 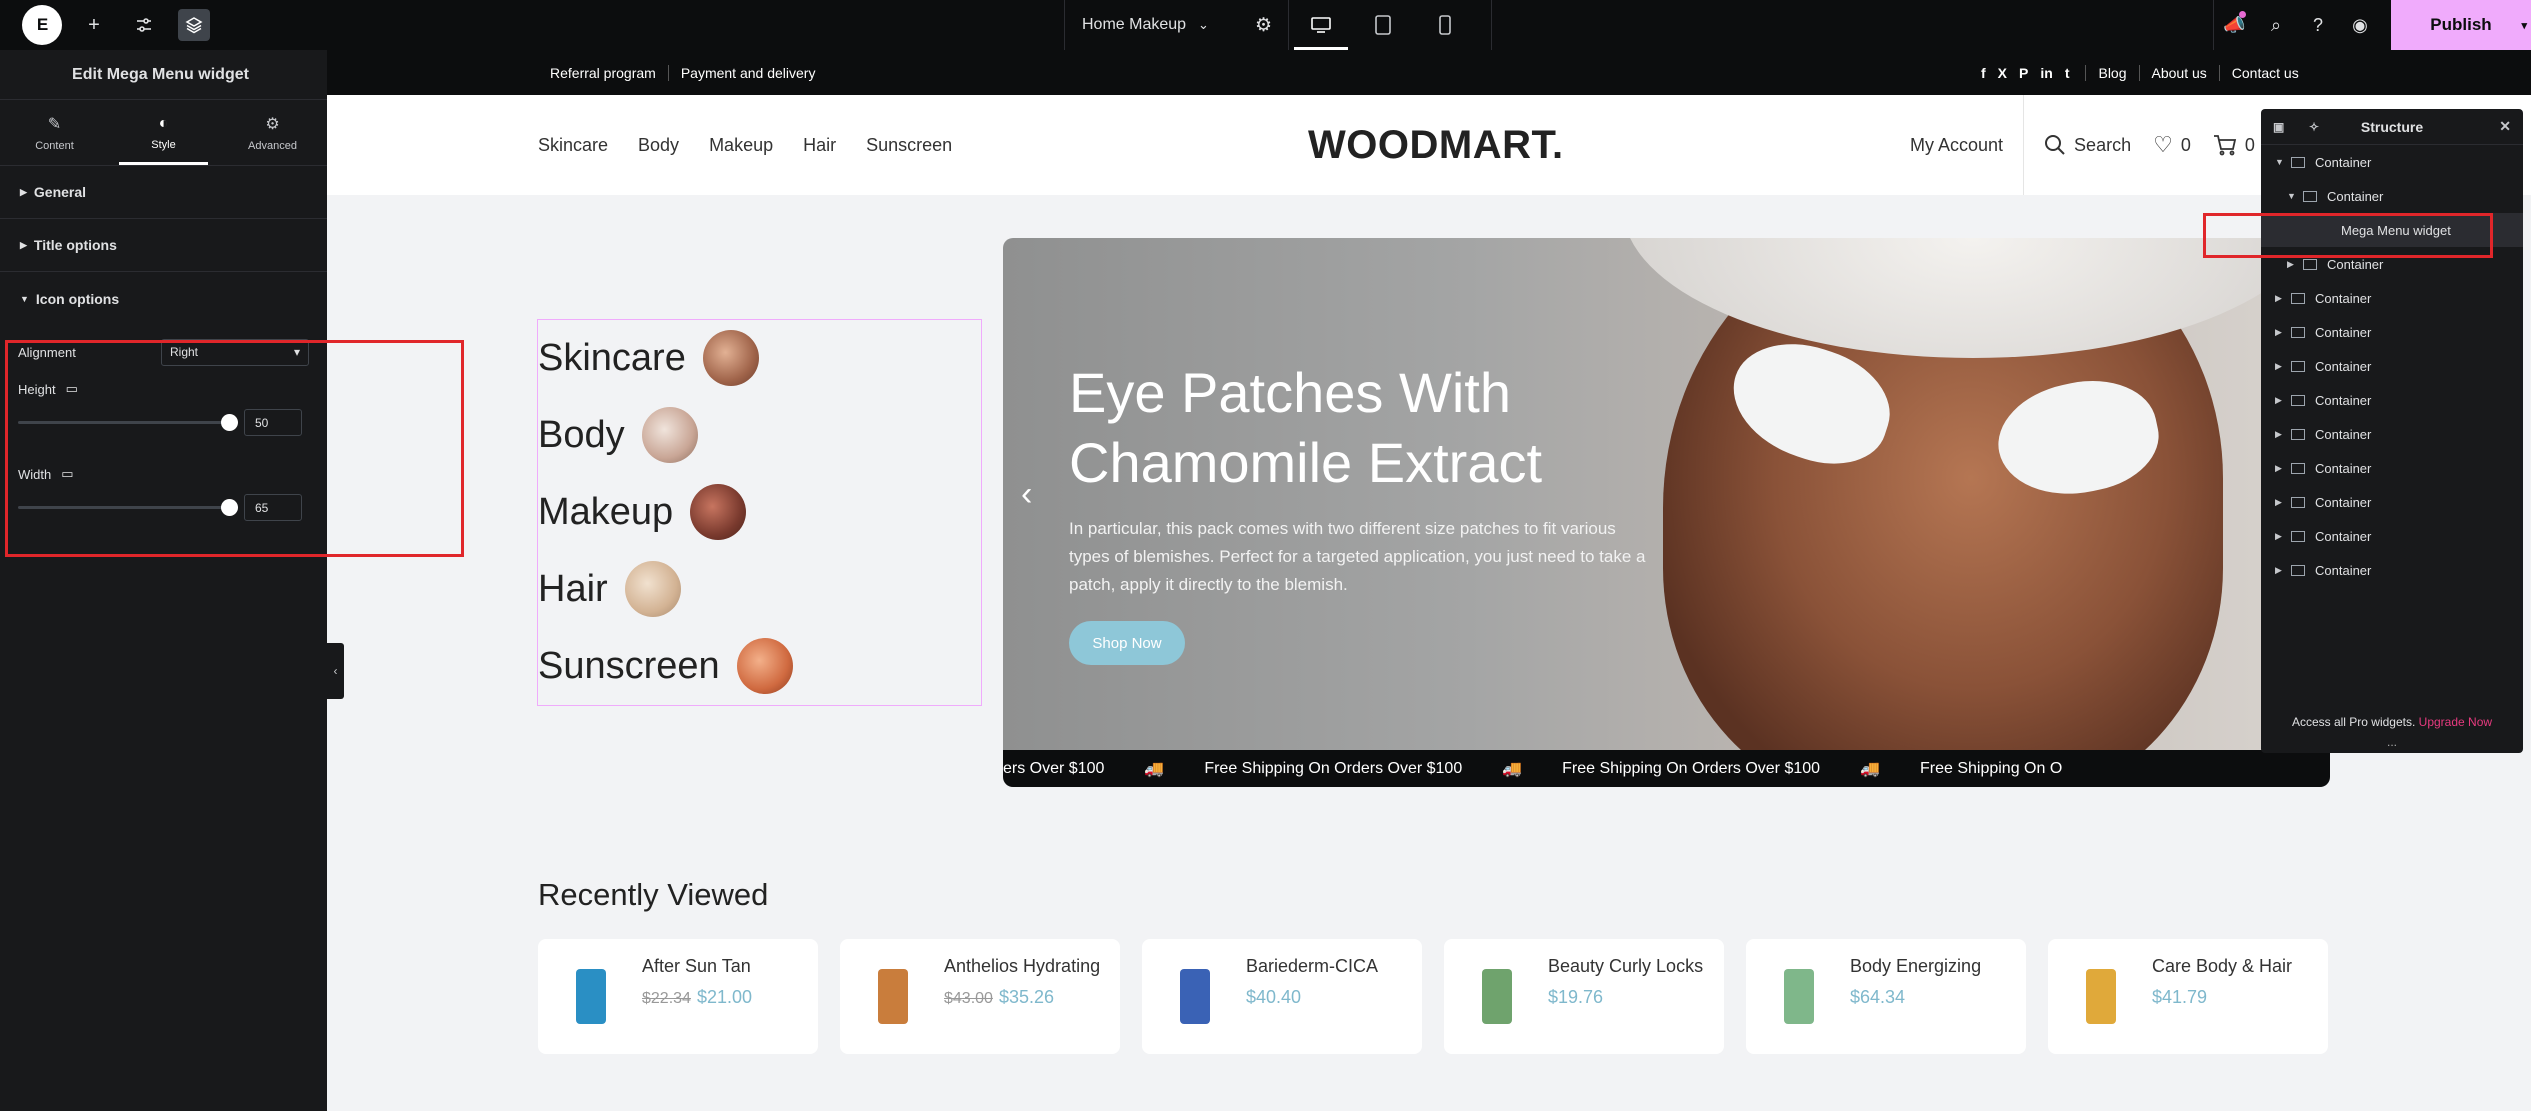 What do you see at coordinates (272, 132) in the screenshot?
I see `tab-advanced: ⚙ Advanced` at bounding box center [272, 132].